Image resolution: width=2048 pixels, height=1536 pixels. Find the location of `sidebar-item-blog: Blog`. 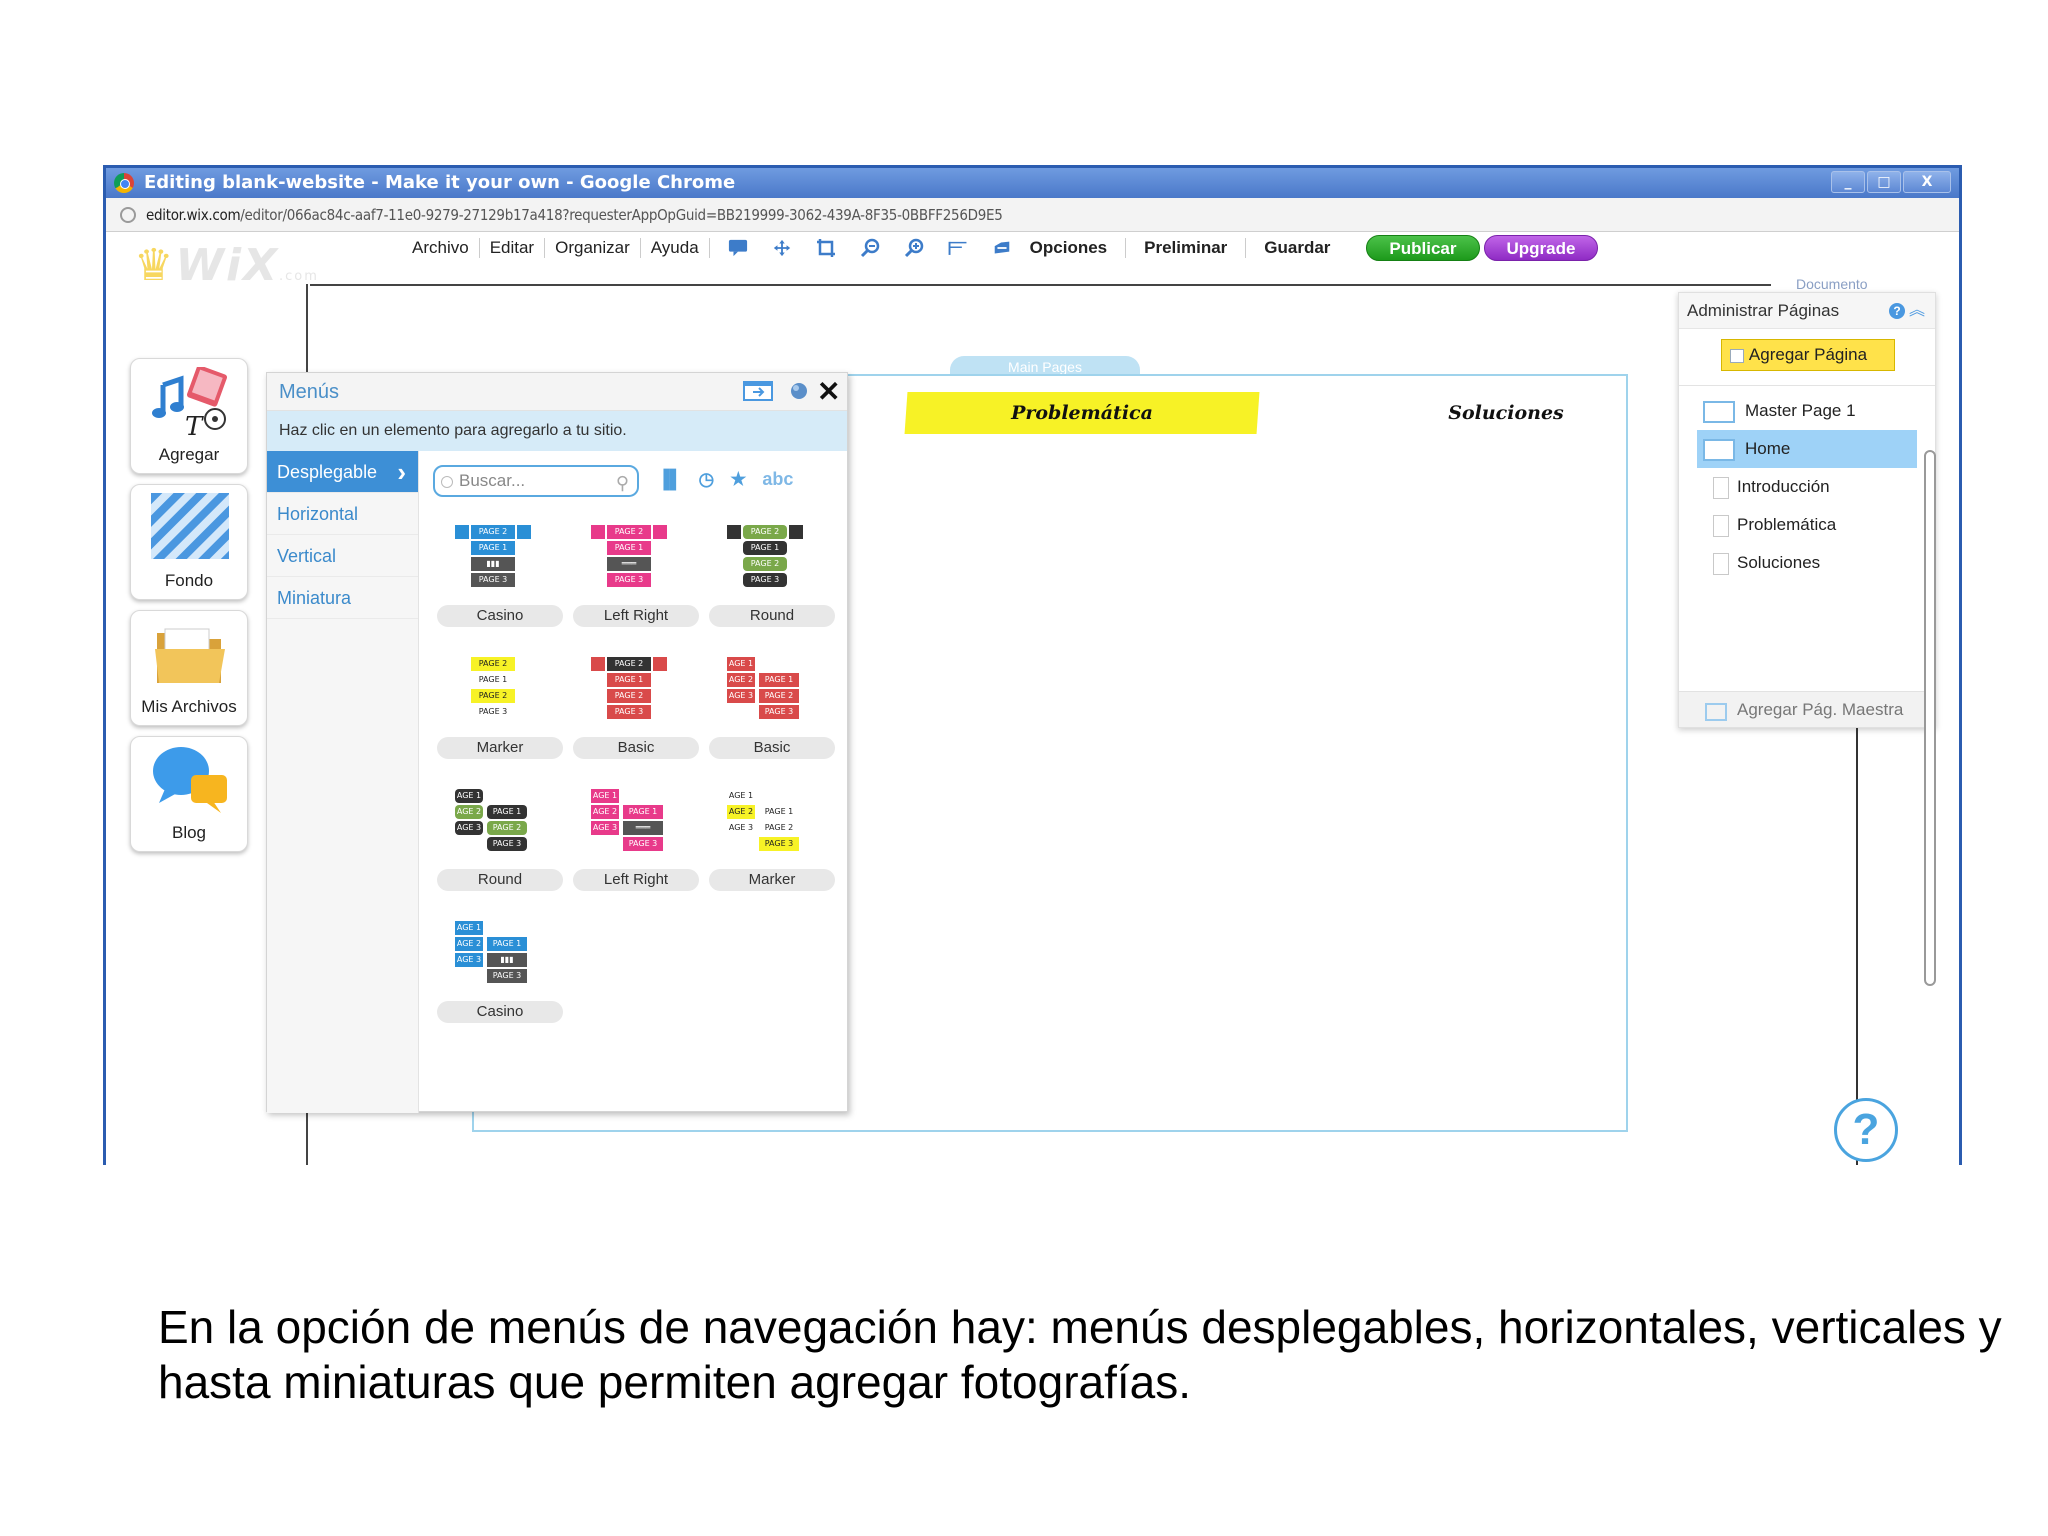

sidebar-item-blog: Blog is located at coordinates (189, 794).